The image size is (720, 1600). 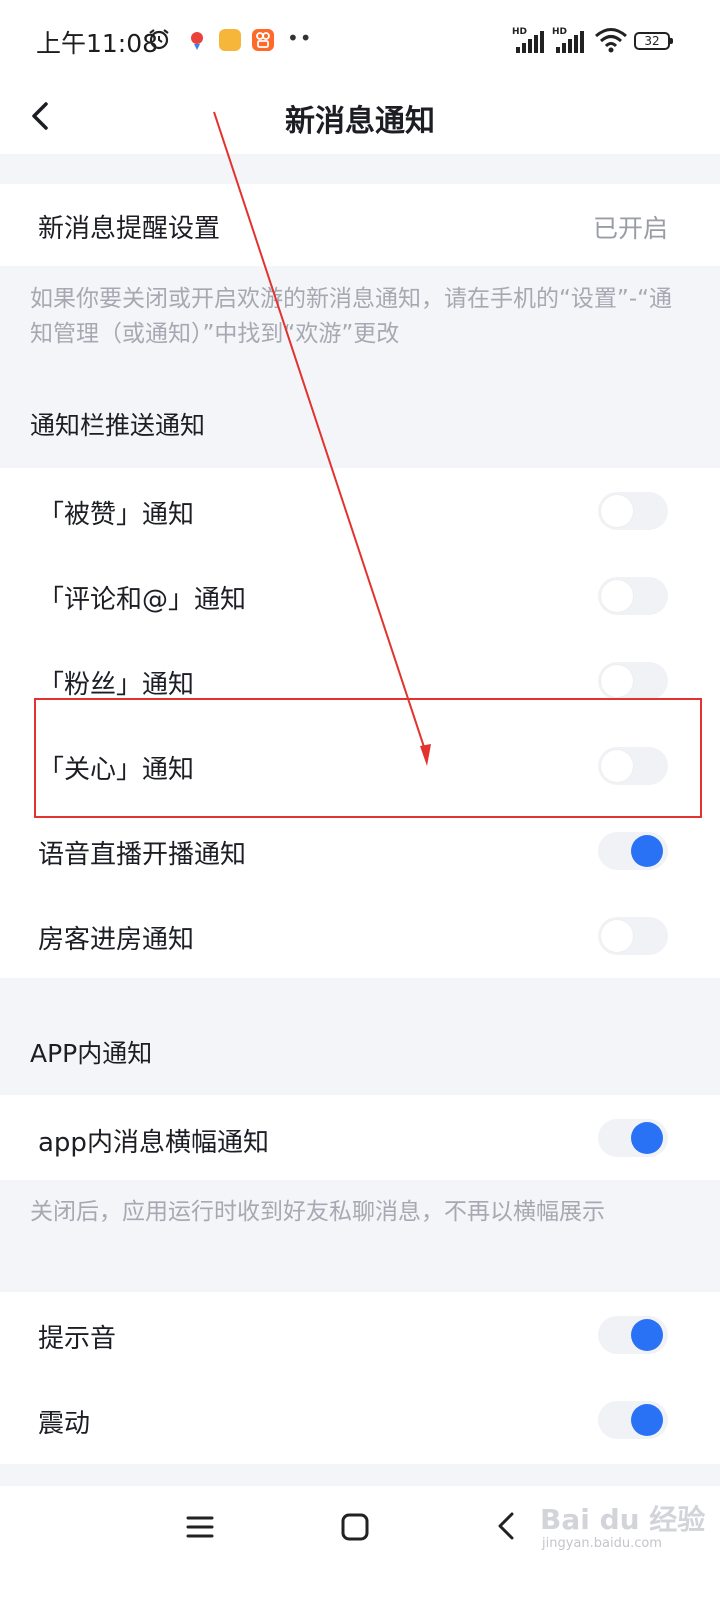 What do you see at coordinates (197, 40) in the screenshot?
I see `map-pin-app-icon` at bounding box center [197, 40].